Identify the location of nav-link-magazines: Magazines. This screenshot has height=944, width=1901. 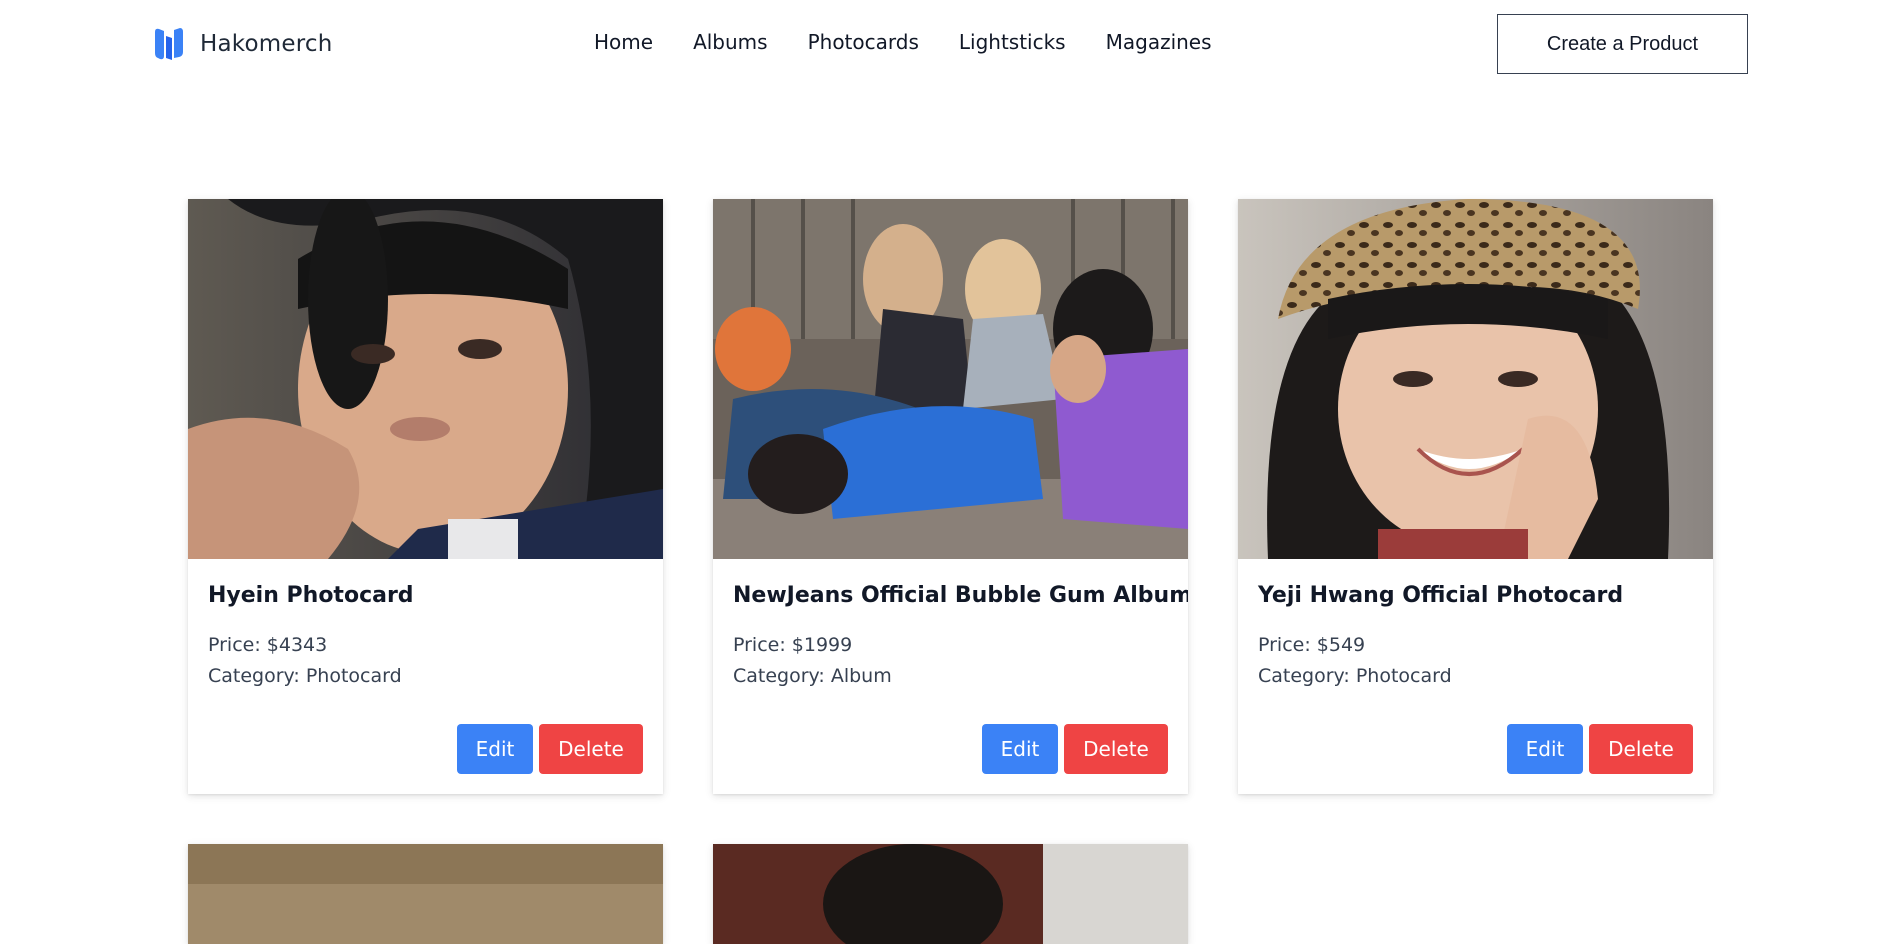
(1159, 42).